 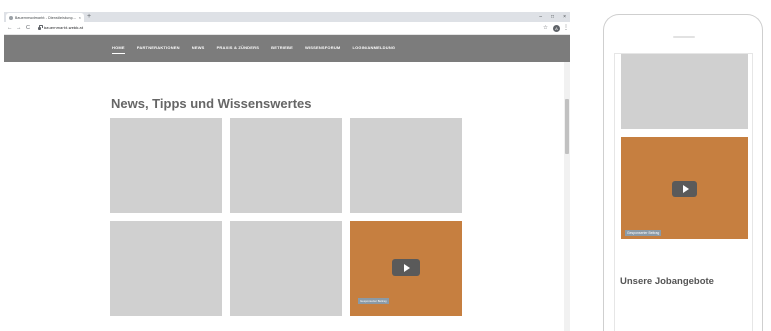 I want to click on window-controls: – □ ×, so click(x=552, y=17).